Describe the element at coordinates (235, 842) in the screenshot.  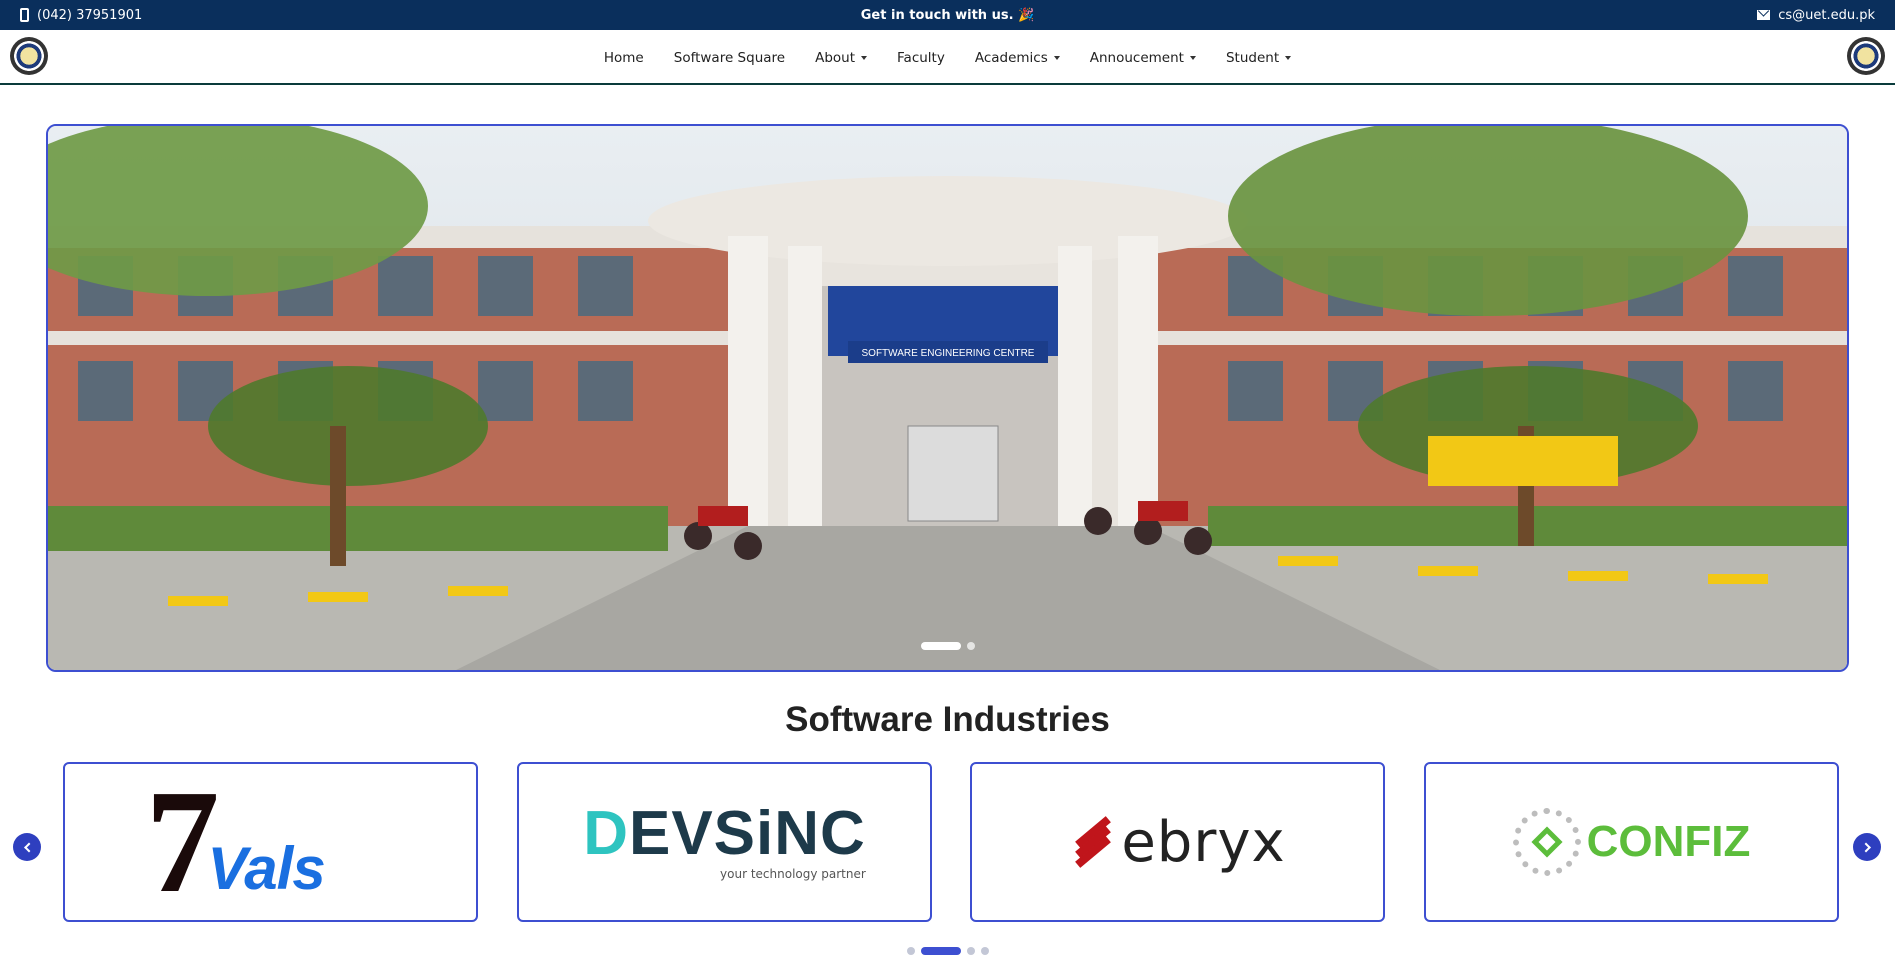
I see `7vals-logo: 7 Vals` at that location.